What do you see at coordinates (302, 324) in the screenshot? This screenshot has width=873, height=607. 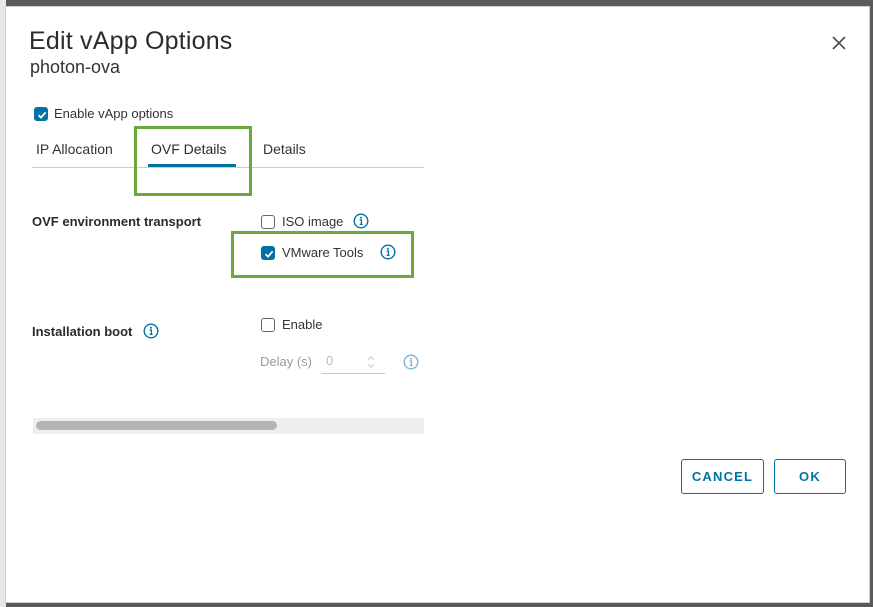 I see `boot-enable-label: Enable` at bounding box center [302, 324].